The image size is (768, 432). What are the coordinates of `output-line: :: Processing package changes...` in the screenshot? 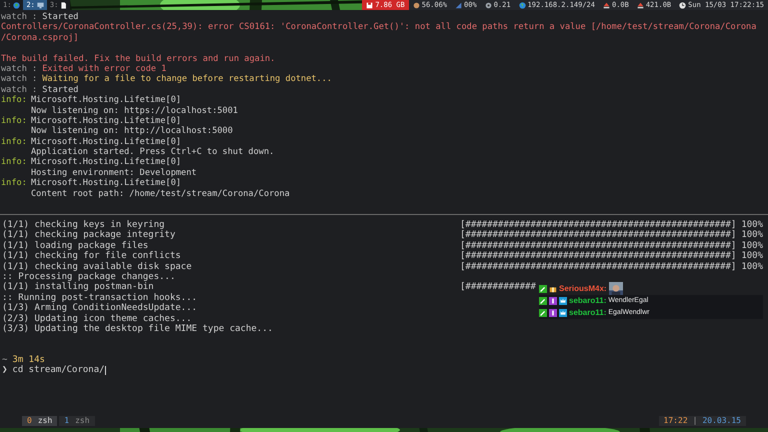 It's located at (89, 277).